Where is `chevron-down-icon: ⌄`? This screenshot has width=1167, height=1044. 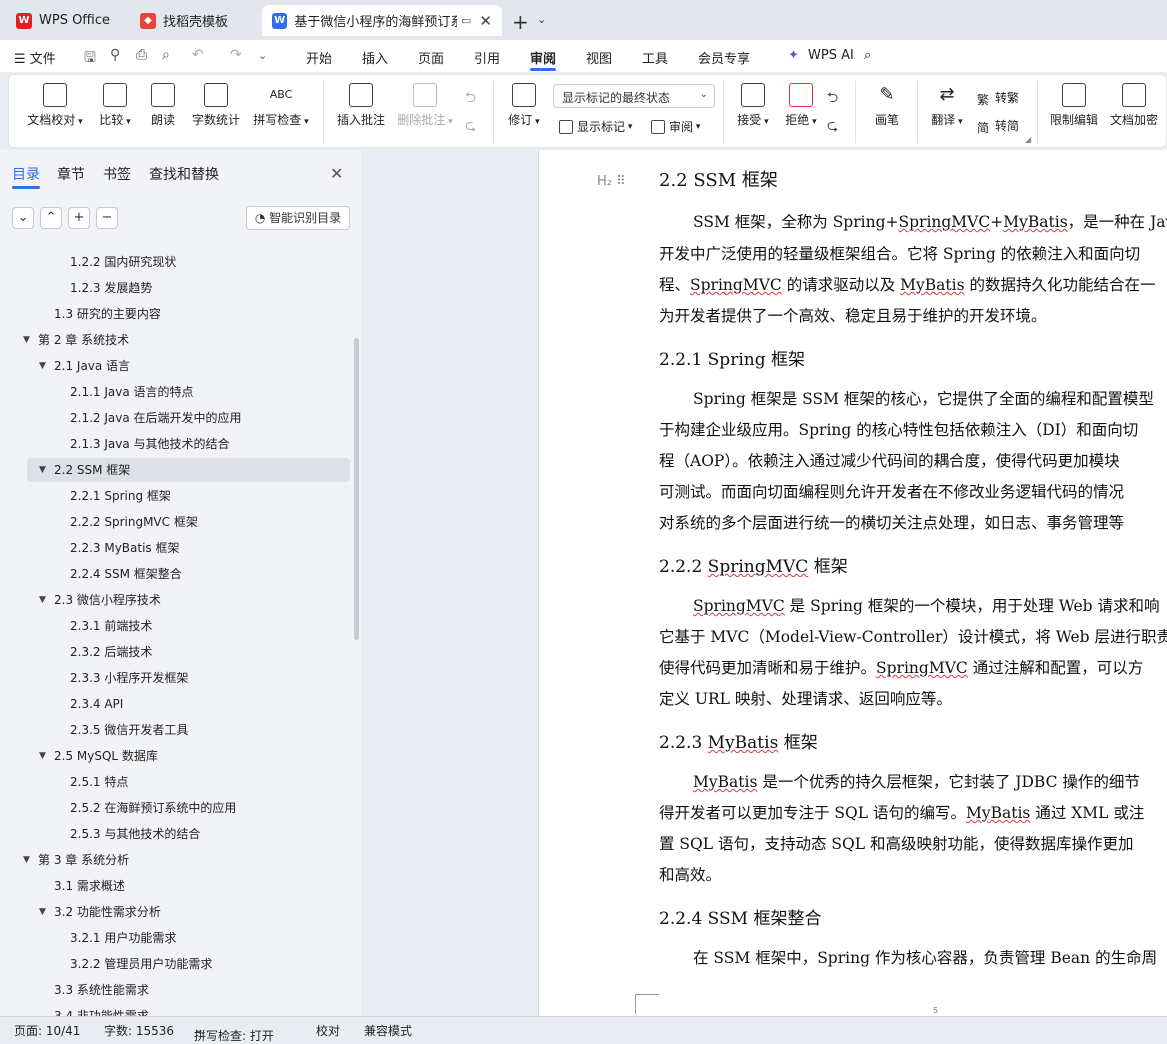
chevron-down-icon: ⌄ is located at coordinates (541, 19).